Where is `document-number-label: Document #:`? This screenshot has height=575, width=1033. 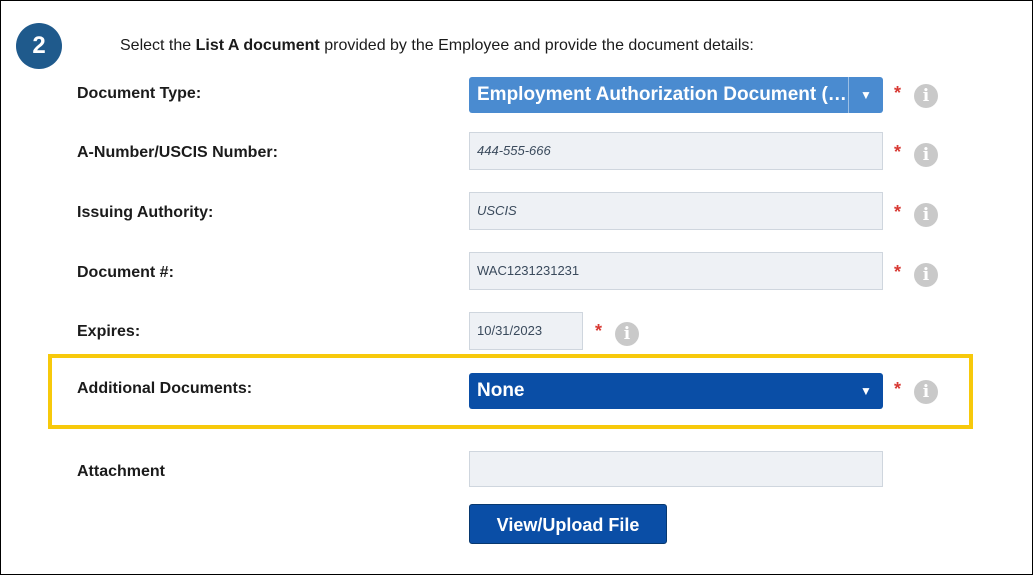
document-number-label: Document #: is located at coordinates (125, 272).